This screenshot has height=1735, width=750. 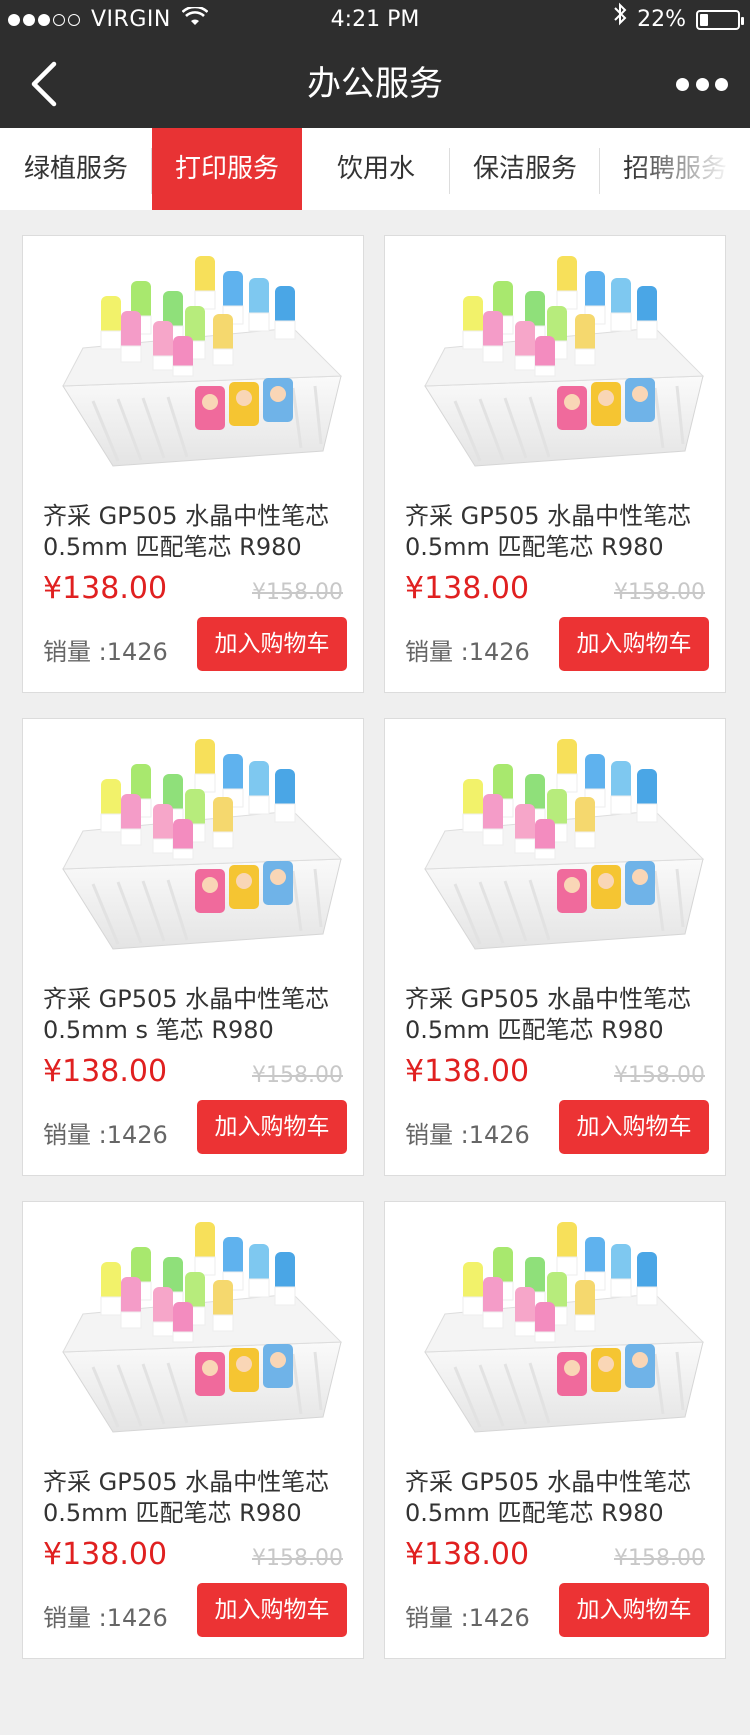 I want to click on top-bar: VIRGIN 4:21 PM 22% 办公服务, so click(x=375, y=64).